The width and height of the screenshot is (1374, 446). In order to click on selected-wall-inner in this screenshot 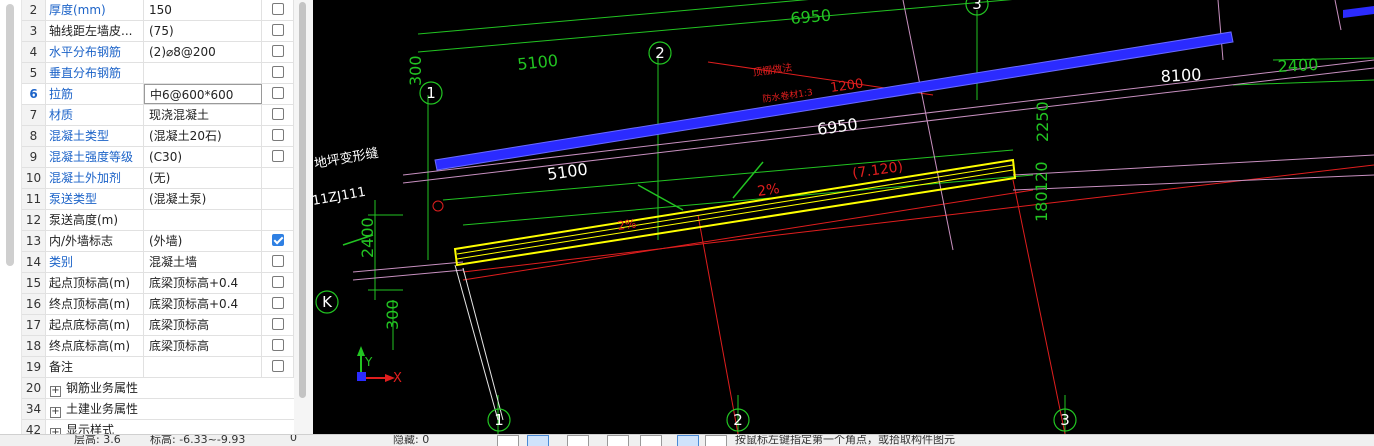, I will do `click(735, 214)`.